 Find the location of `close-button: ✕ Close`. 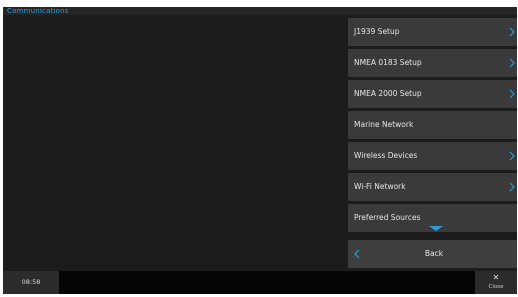

close-button: ✕ Close is located at coordinates (496, 282).